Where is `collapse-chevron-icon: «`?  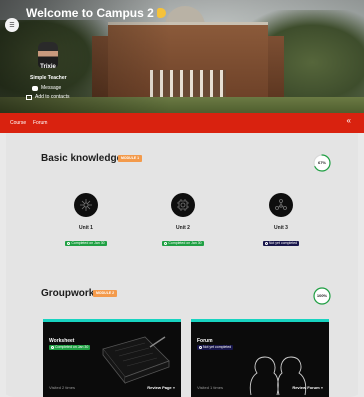 collapse-chevron-icon: « is located at coordinates (349, 121).